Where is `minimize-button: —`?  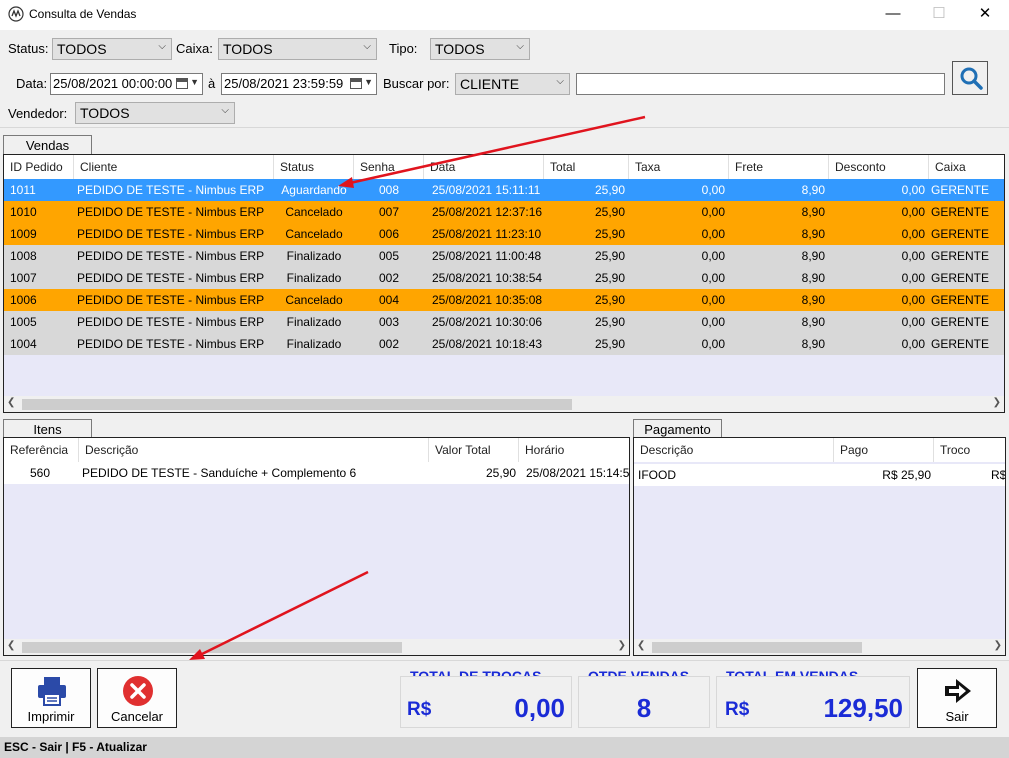
minimize-button: — is located at coordinates (893, 14).